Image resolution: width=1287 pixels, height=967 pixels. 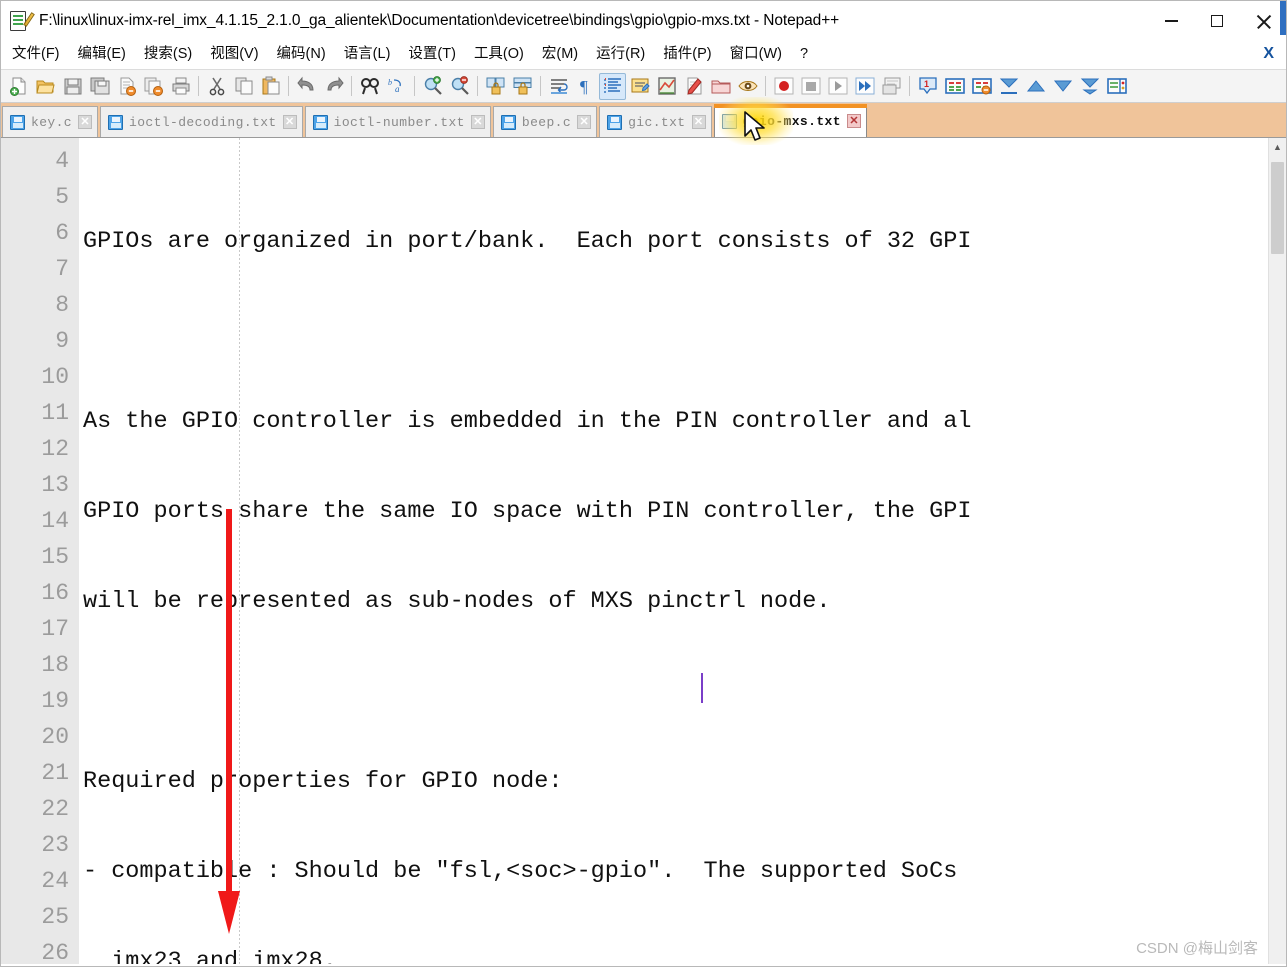 I want to click on menu-edit: 编辑(E), so click(x=102, y=55).